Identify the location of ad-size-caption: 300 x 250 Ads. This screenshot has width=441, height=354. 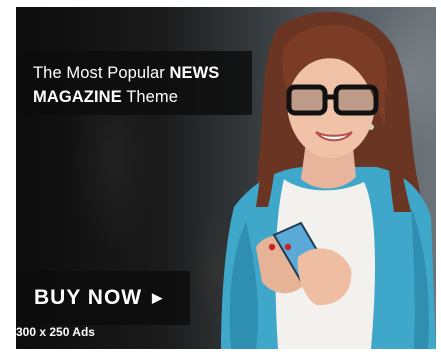
(55, 332).